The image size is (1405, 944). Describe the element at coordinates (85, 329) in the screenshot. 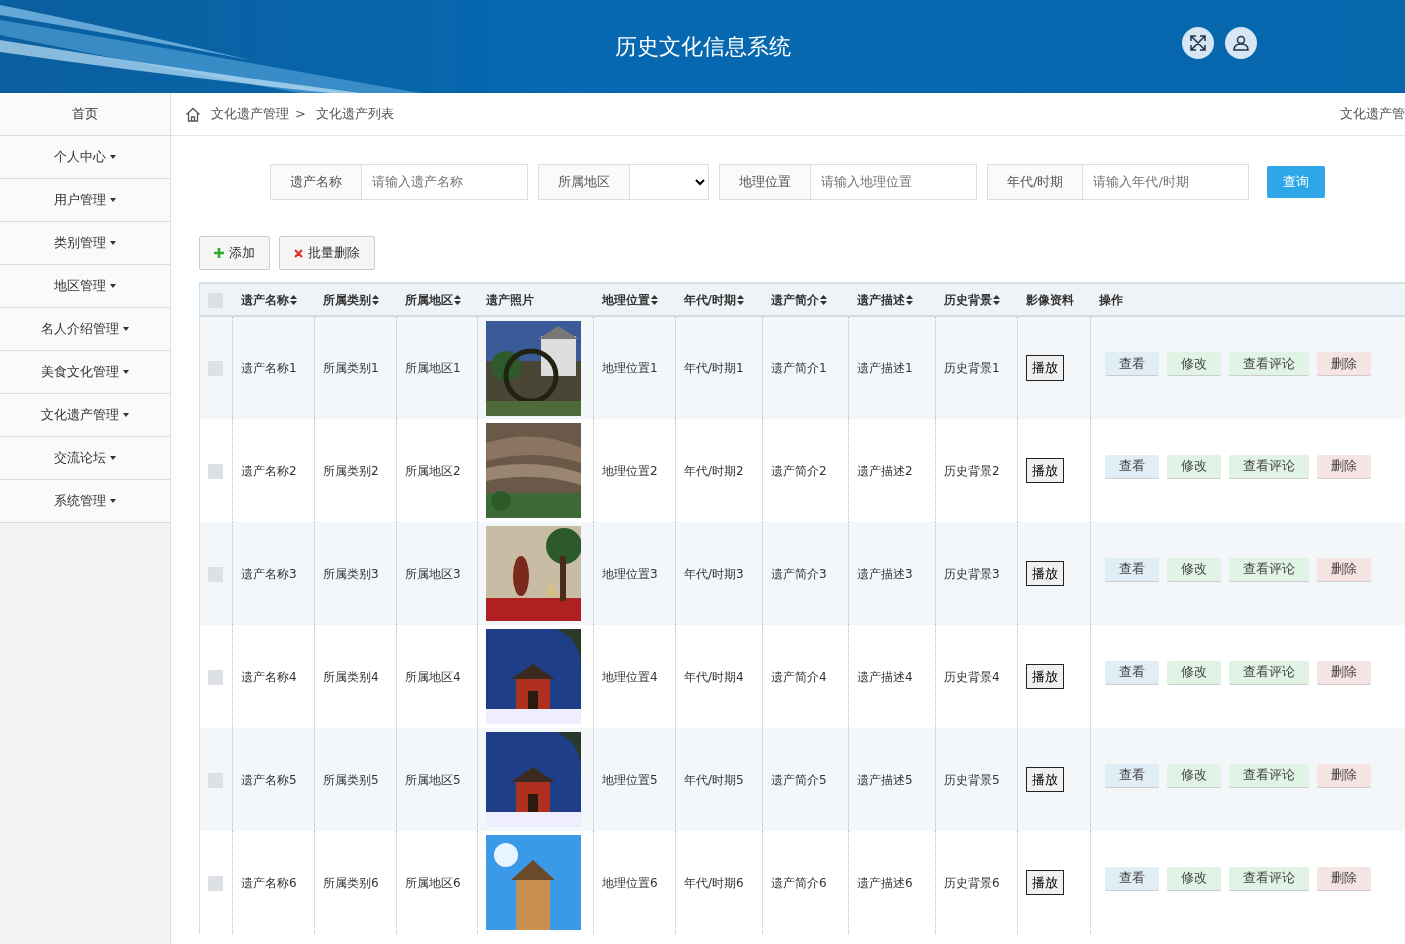

I see `sidebar-item: 名人介绍管理` at that location.